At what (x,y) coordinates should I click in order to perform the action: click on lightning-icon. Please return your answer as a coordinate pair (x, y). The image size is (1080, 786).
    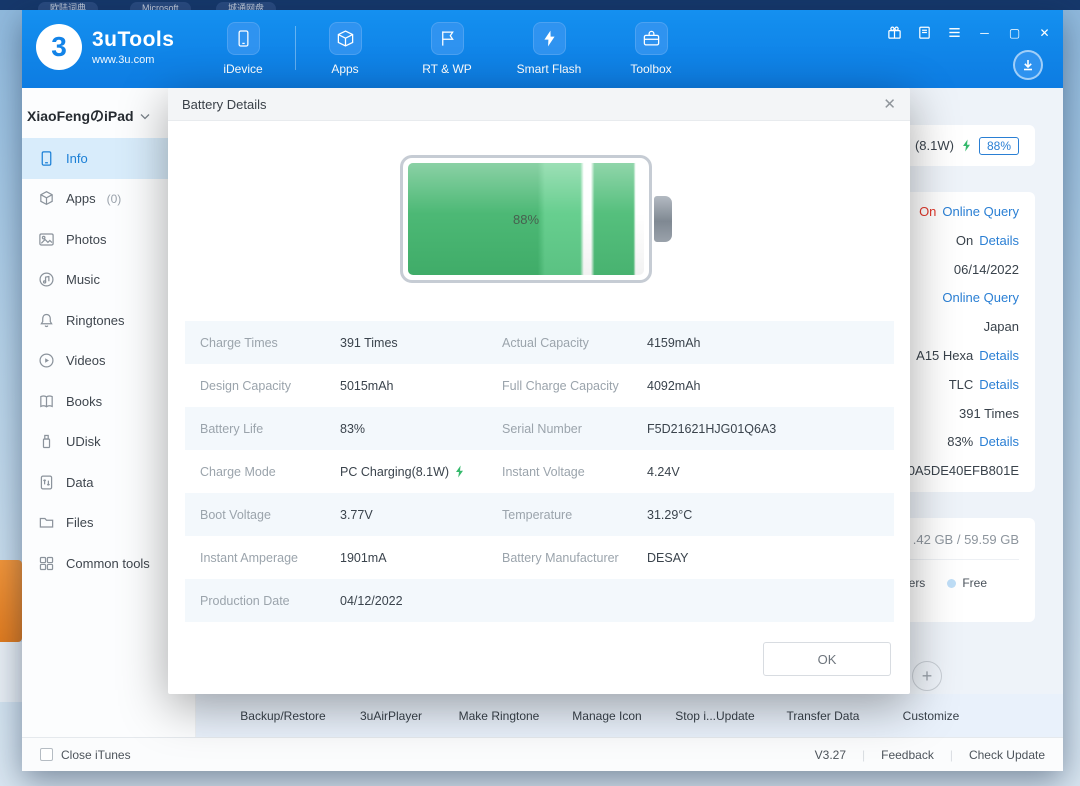
    Looking at the image, I should click on (549, 38).